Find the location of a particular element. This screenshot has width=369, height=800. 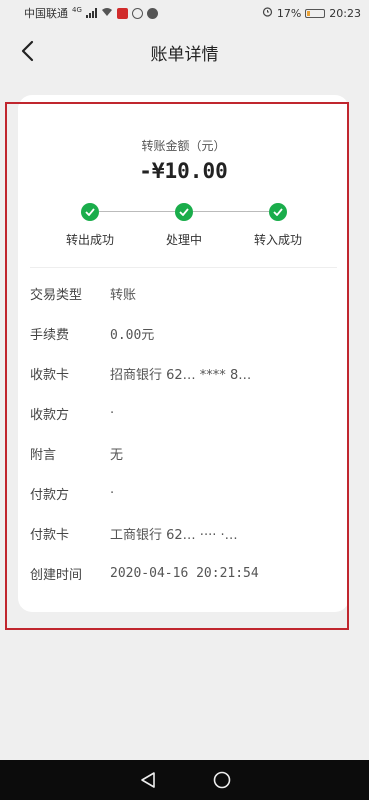

chevron-left-icon is located at coordinates (27, 51).